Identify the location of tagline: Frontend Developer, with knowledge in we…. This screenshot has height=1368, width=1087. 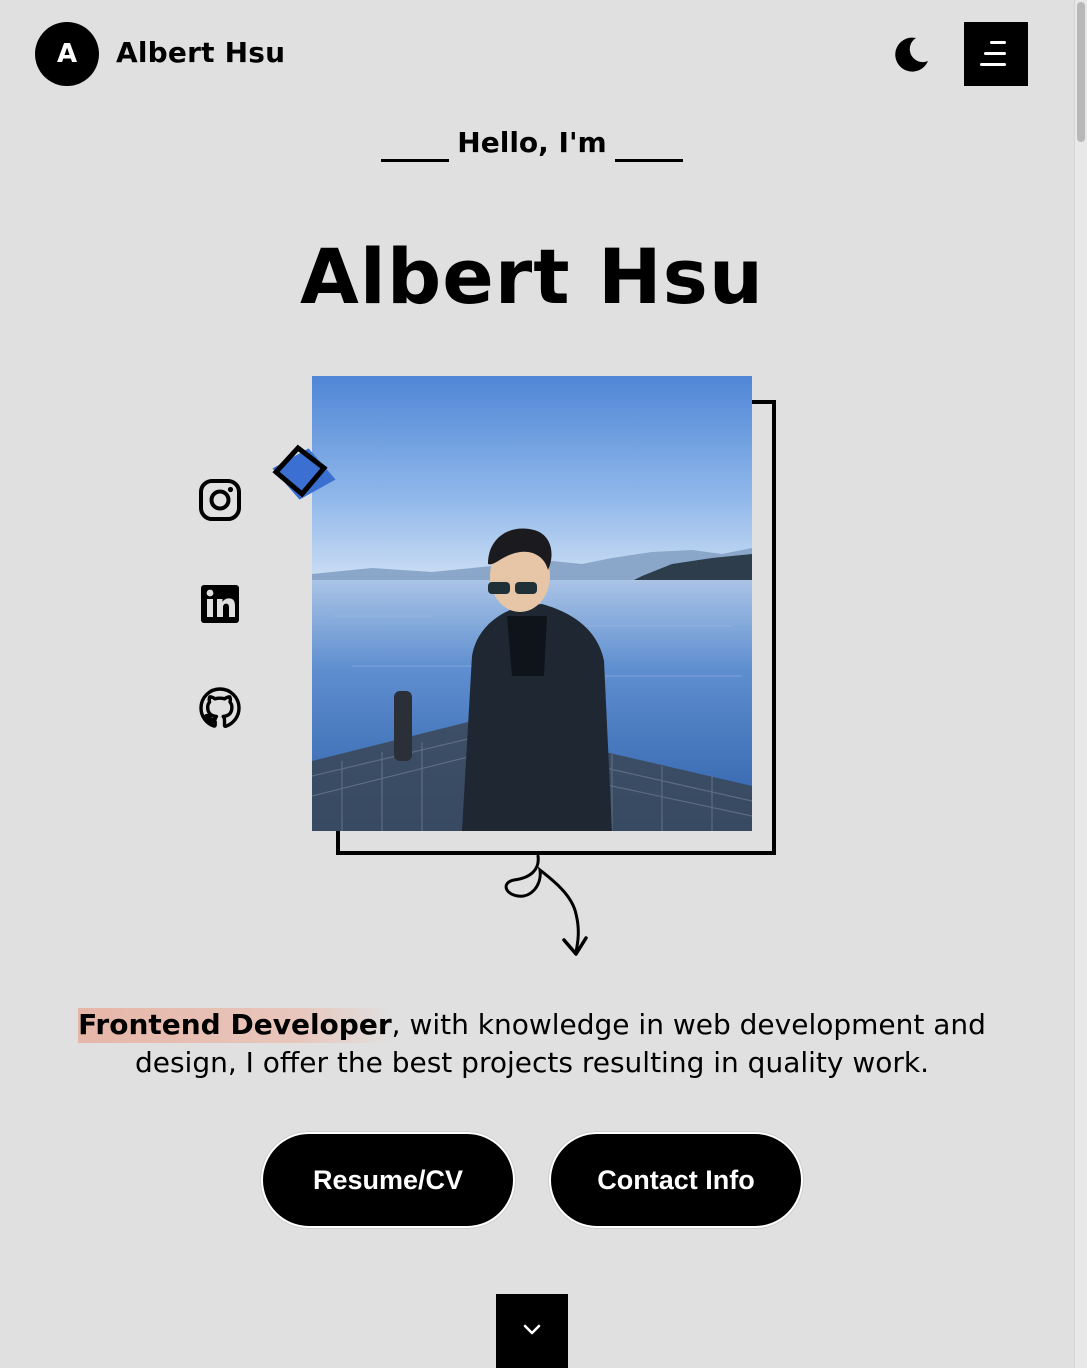
(532, 1044).